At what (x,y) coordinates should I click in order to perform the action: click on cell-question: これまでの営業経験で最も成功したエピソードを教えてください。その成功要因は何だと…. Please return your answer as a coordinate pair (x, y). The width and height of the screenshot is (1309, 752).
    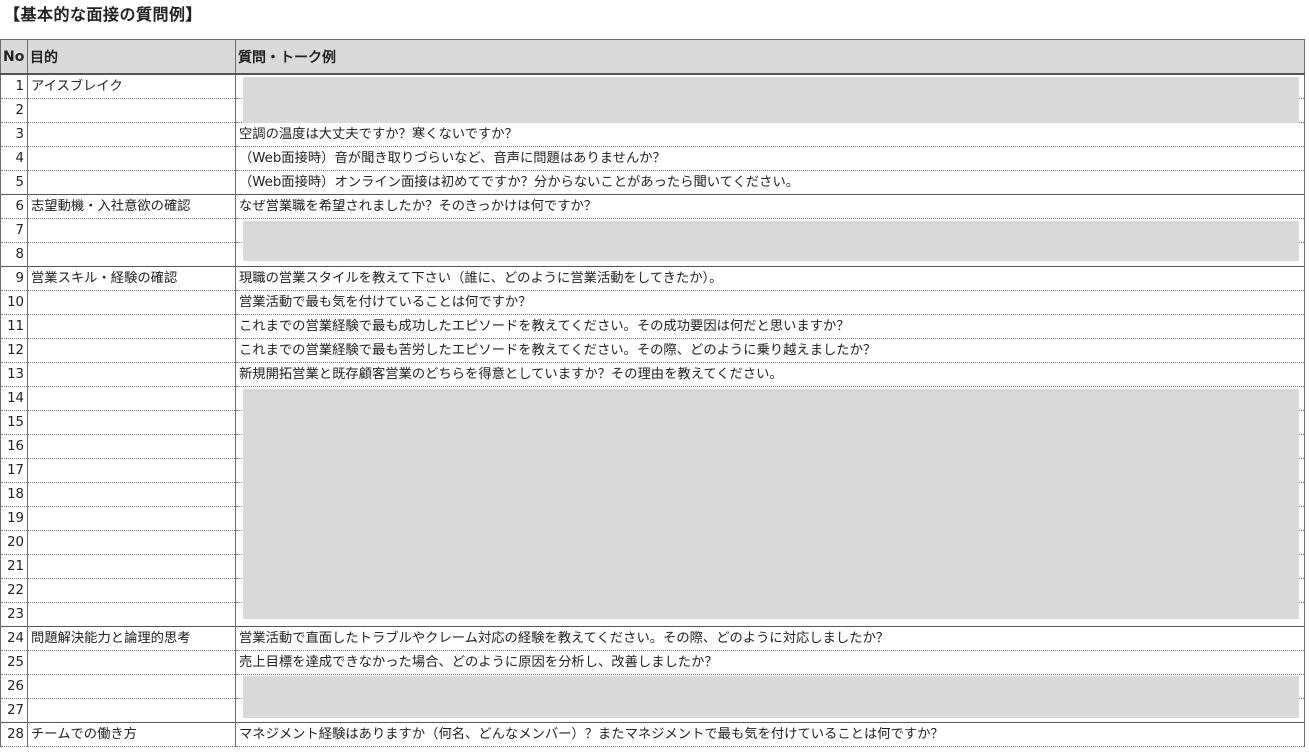
    Looking at the image, I should click on (770, 326).